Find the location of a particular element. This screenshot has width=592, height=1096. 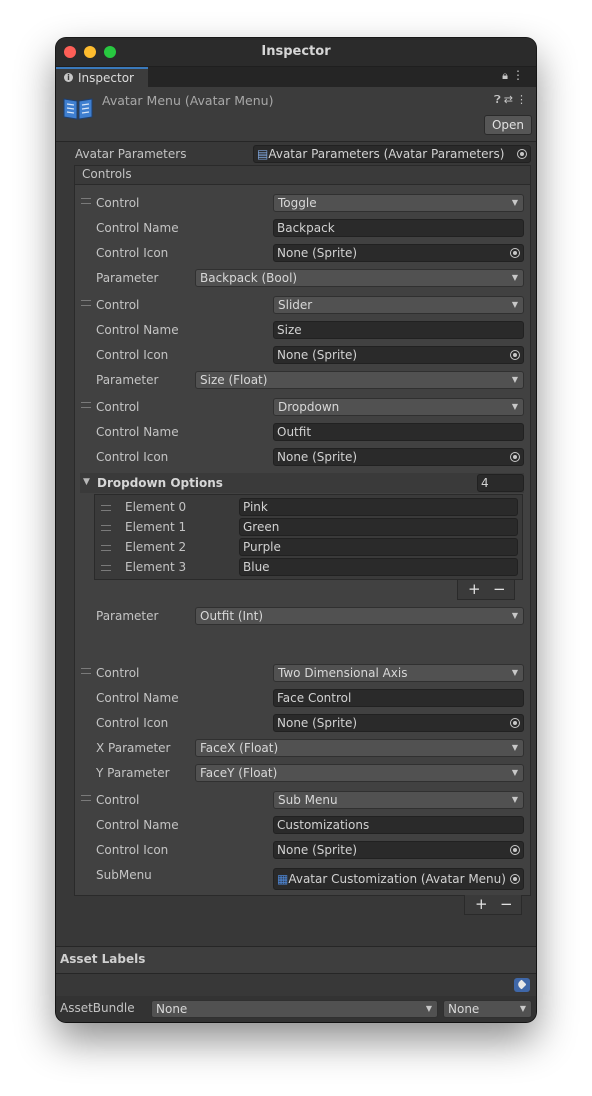

tab-inspector: i Inspector is located at coordinates (102, 77).